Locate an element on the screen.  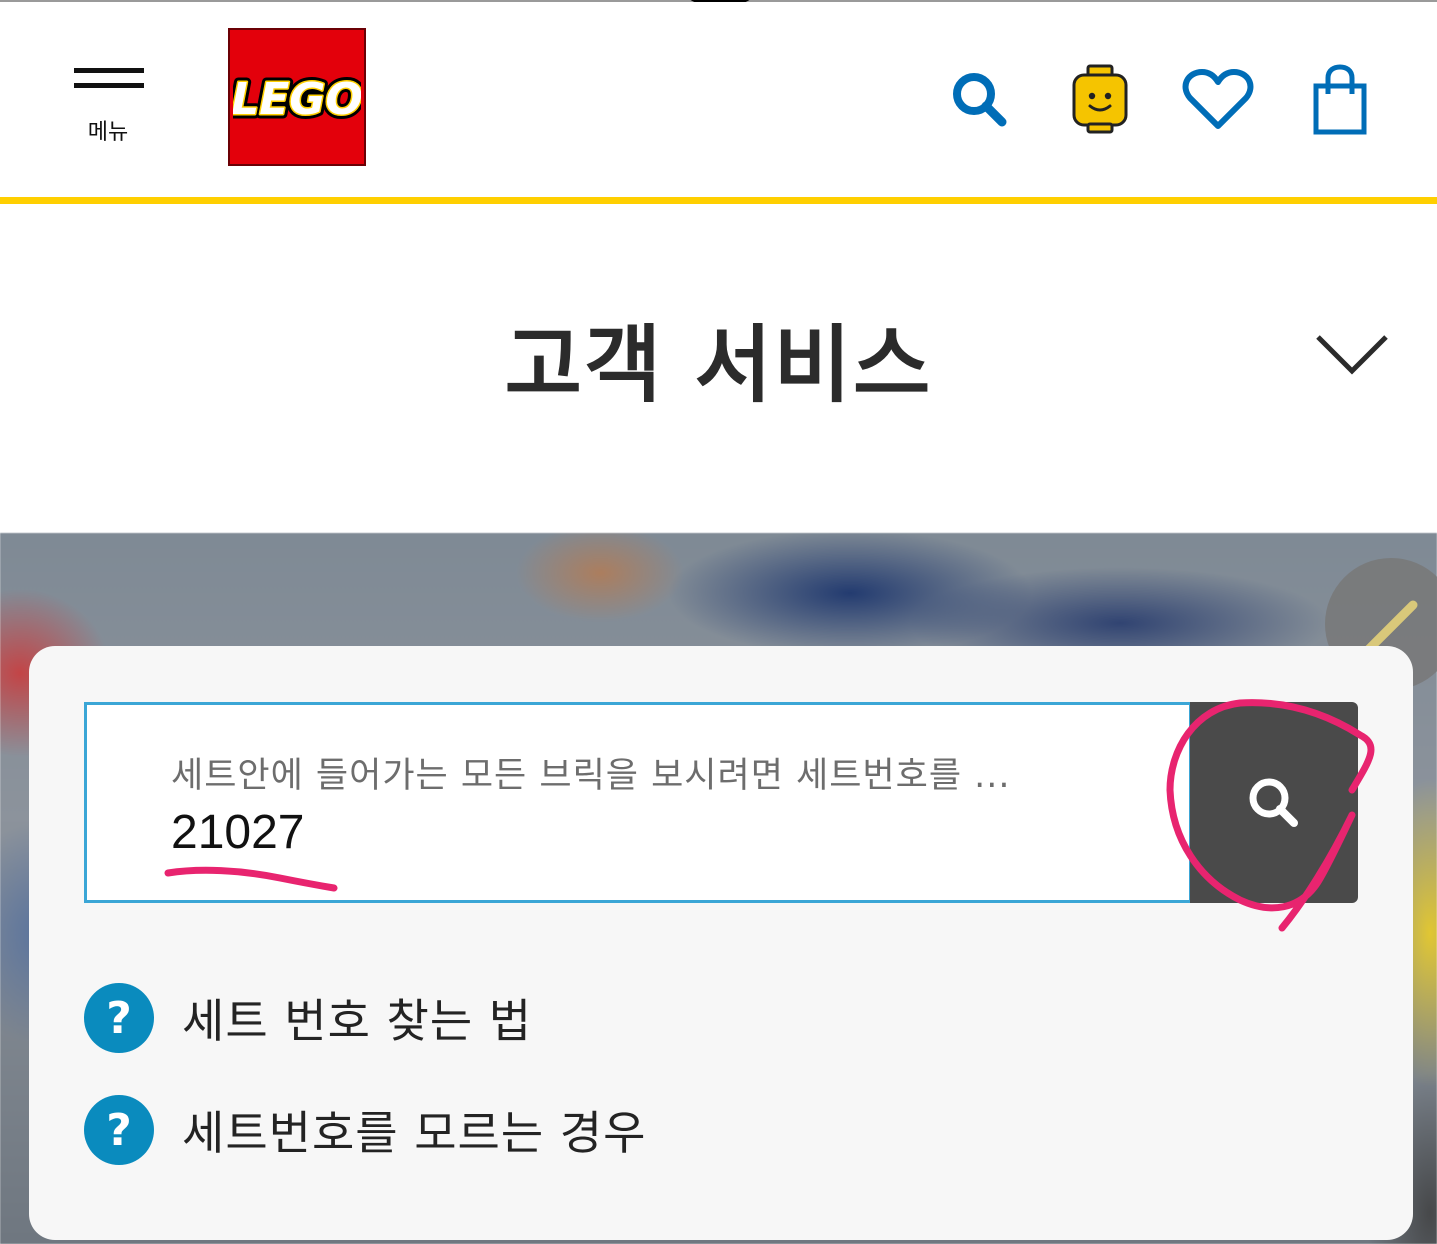
header-accent-bar is located at coordinates (718, 200).